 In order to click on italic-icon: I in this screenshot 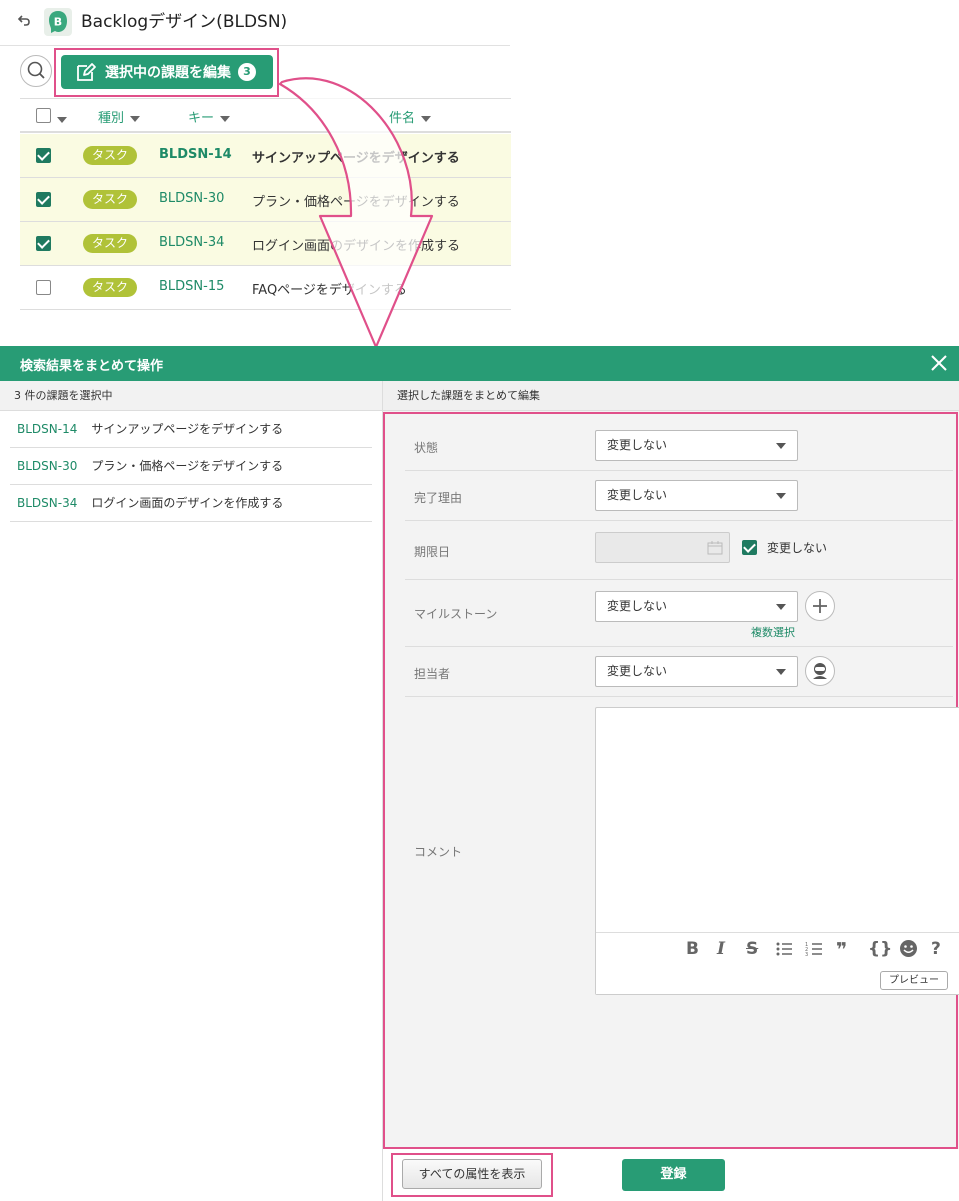, I will do `click(721, 949)`.